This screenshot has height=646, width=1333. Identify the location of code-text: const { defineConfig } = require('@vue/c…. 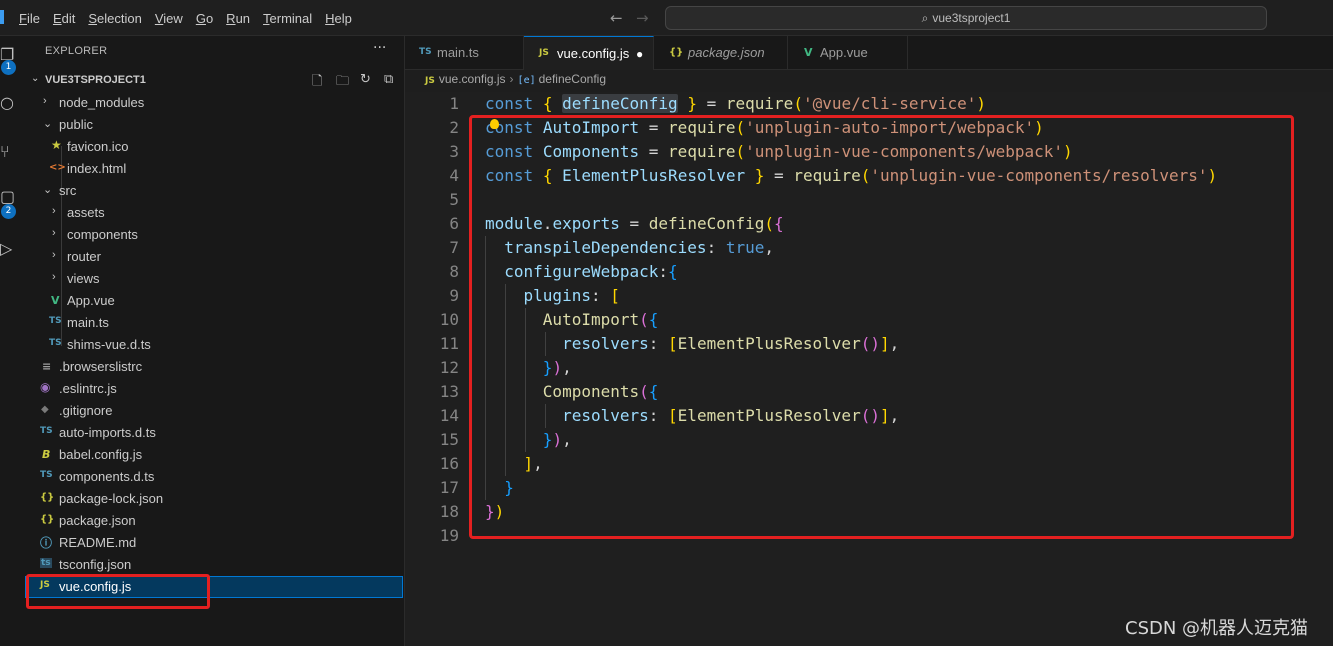
(735, 103).